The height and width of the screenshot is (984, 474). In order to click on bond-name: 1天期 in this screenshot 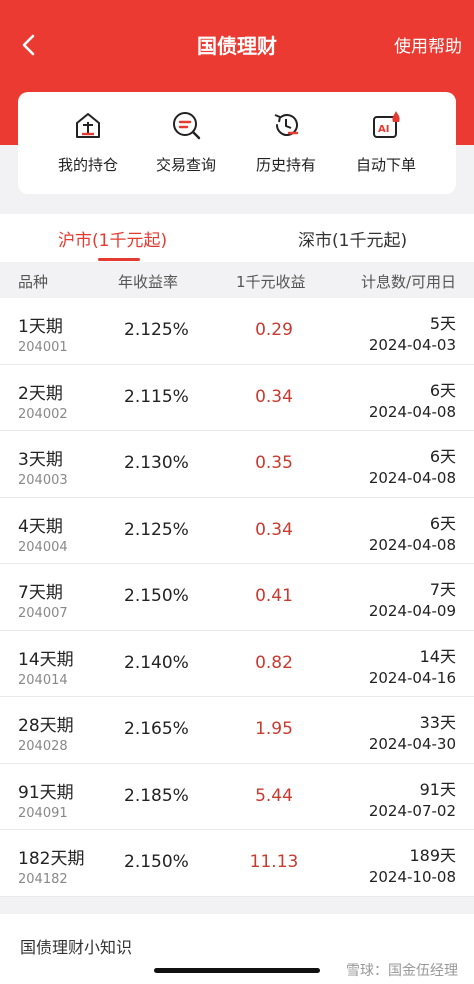, I will do `click(40, 327)`.